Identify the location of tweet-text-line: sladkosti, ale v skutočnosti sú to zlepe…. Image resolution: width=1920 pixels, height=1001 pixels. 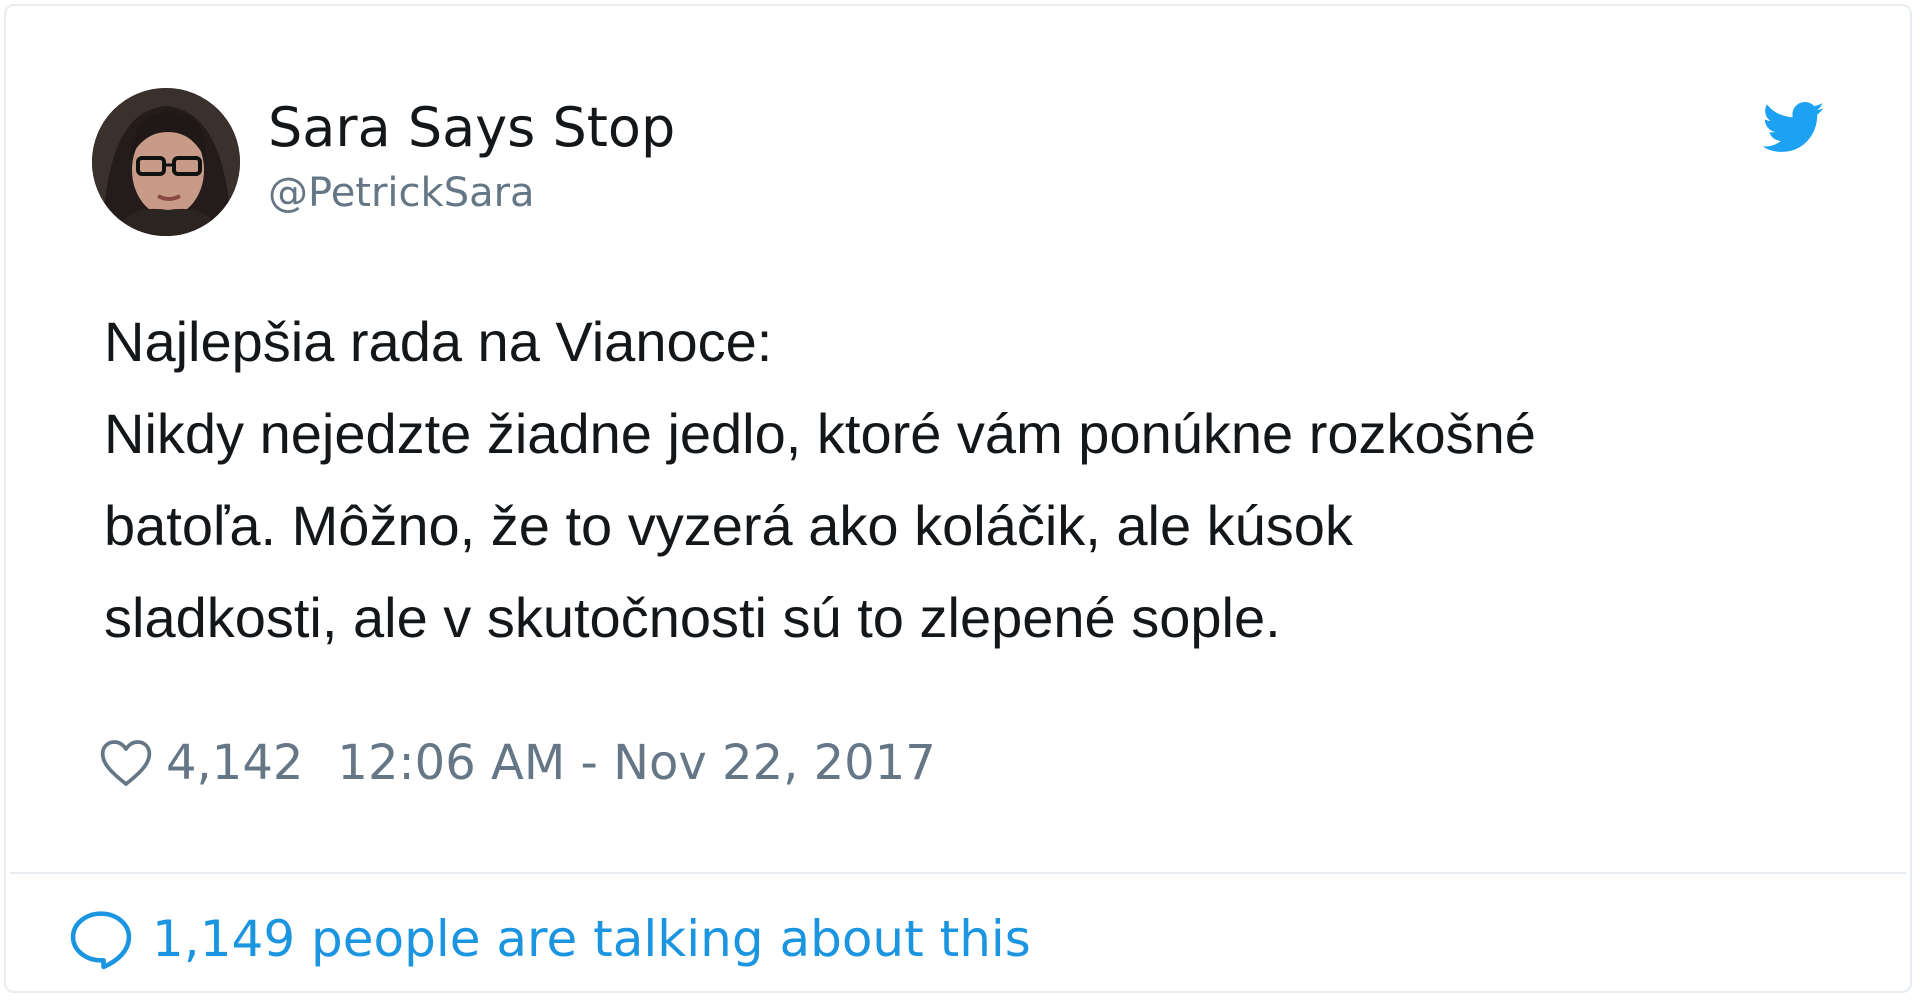
(692, 617).